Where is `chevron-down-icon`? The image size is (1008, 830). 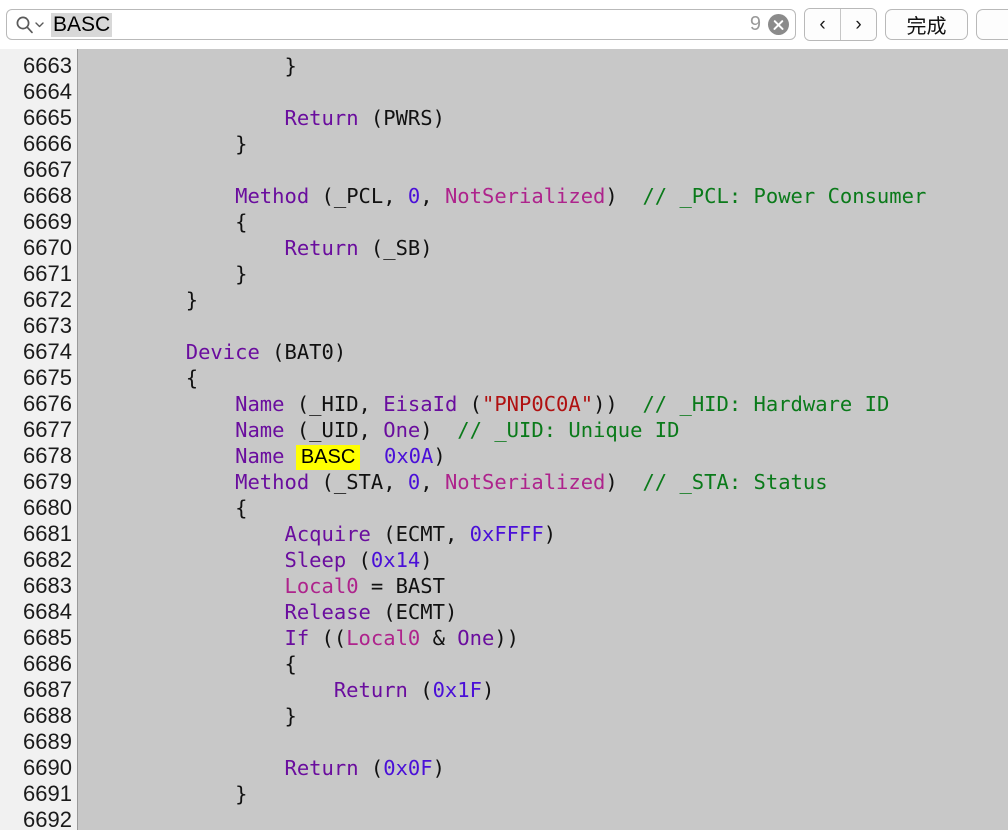 chevron-down-icon is located at coordinates (39, 25).